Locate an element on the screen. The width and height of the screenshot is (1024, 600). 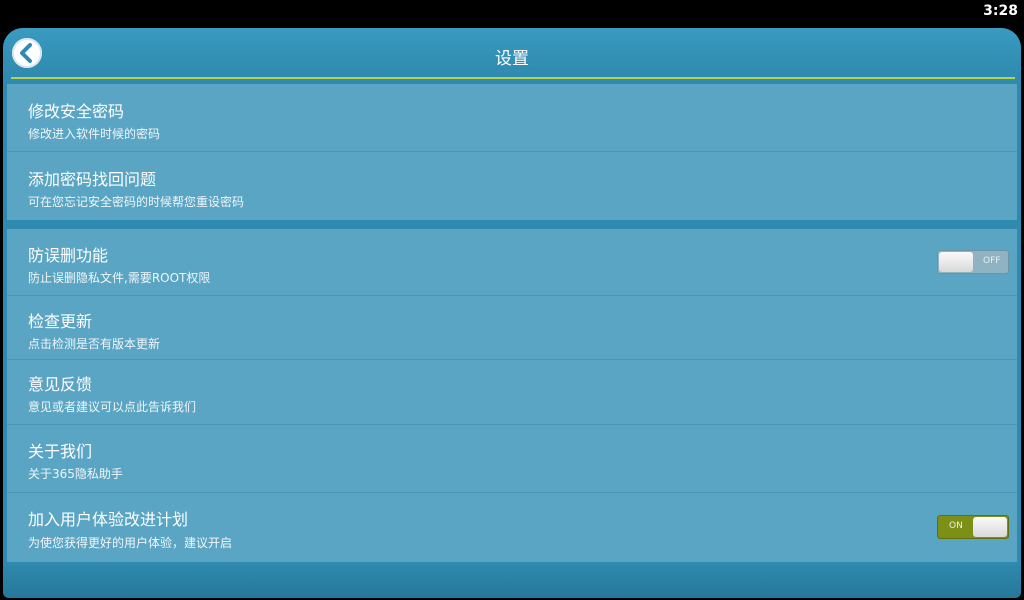
status-clock: 3:28 is located at coordinates (1000, 11).